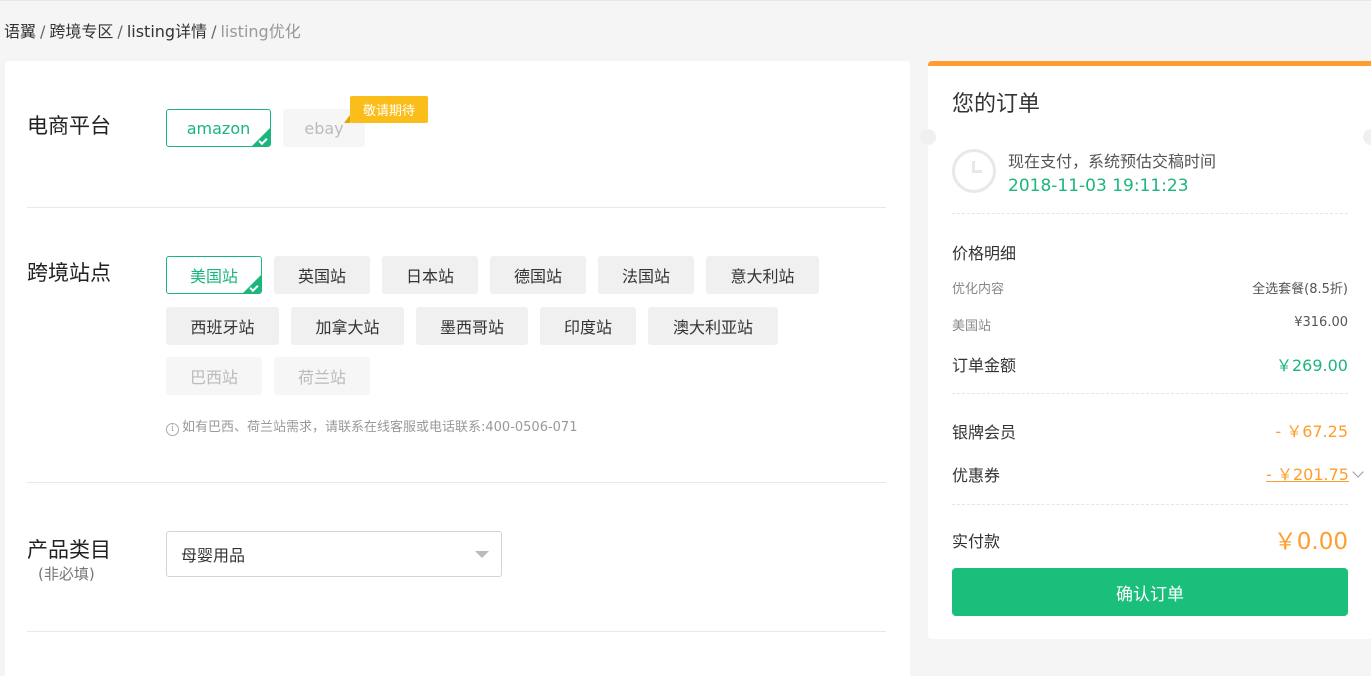 This screenshot has width=1371, height=676. I want to click on estimated-delivery-time: 2018-11-03 19:11:23, so click(1098, 186).